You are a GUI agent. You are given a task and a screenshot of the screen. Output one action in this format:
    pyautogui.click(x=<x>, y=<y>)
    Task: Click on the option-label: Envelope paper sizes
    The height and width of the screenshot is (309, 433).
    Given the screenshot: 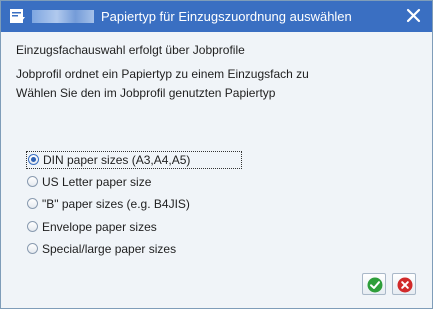 What is the action you would take?
    pyautogui.click(x=99, y=227)
    